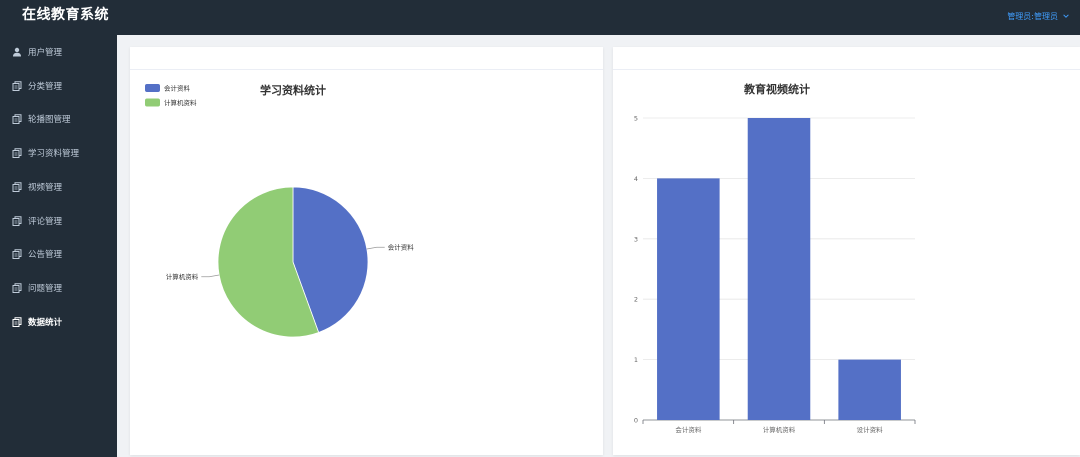 The height and width of the screenshot is (457, 1080). I want to click on legend-label: 计算机资料, so click(180, 102).